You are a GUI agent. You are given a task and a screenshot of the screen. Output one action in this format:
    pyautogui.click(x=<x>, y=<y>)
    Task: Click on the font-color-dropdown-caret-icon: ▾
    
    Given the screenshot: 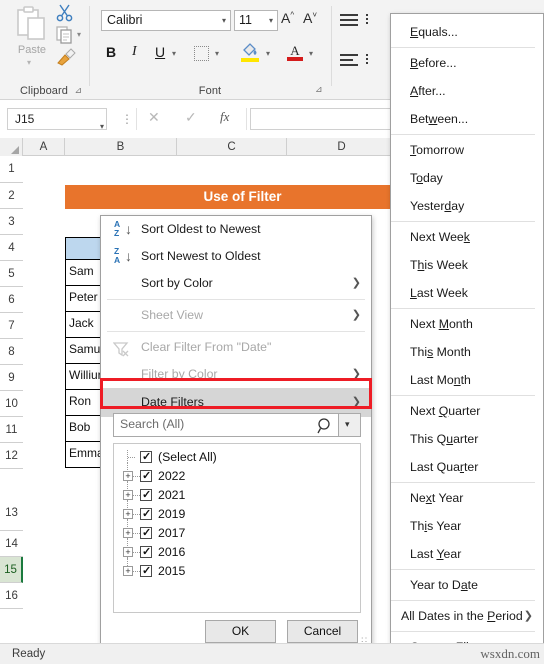 What is the action you would take?
    pyautogui.click(x=311, y=53)
    